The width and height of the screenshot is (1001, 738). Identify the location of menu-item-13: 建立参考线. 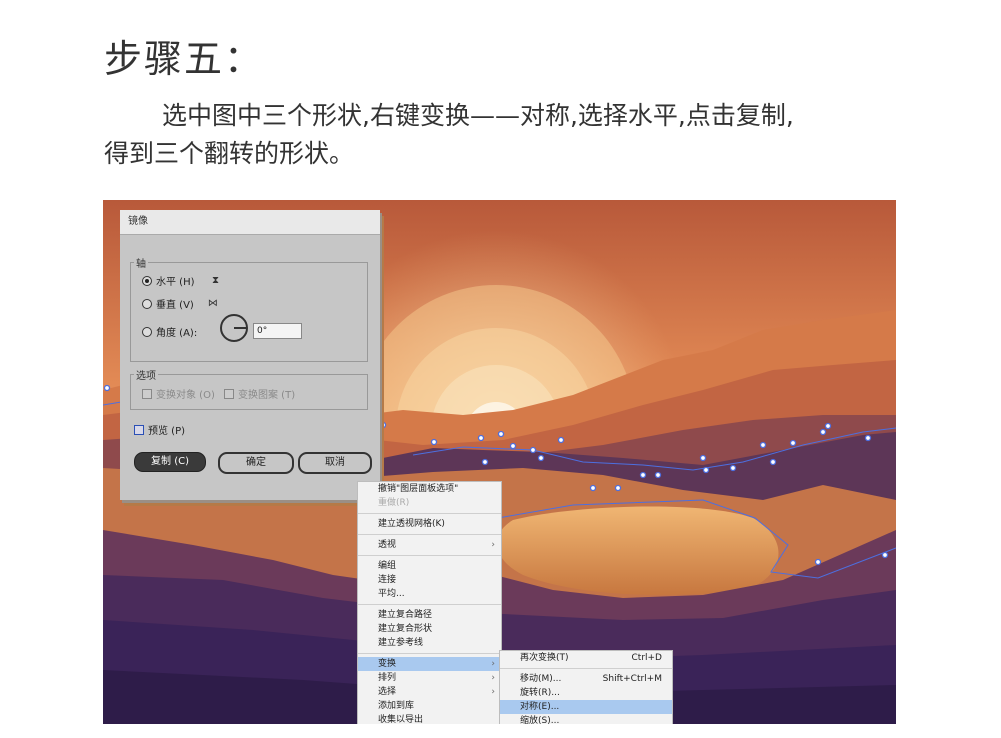
(429, 643).